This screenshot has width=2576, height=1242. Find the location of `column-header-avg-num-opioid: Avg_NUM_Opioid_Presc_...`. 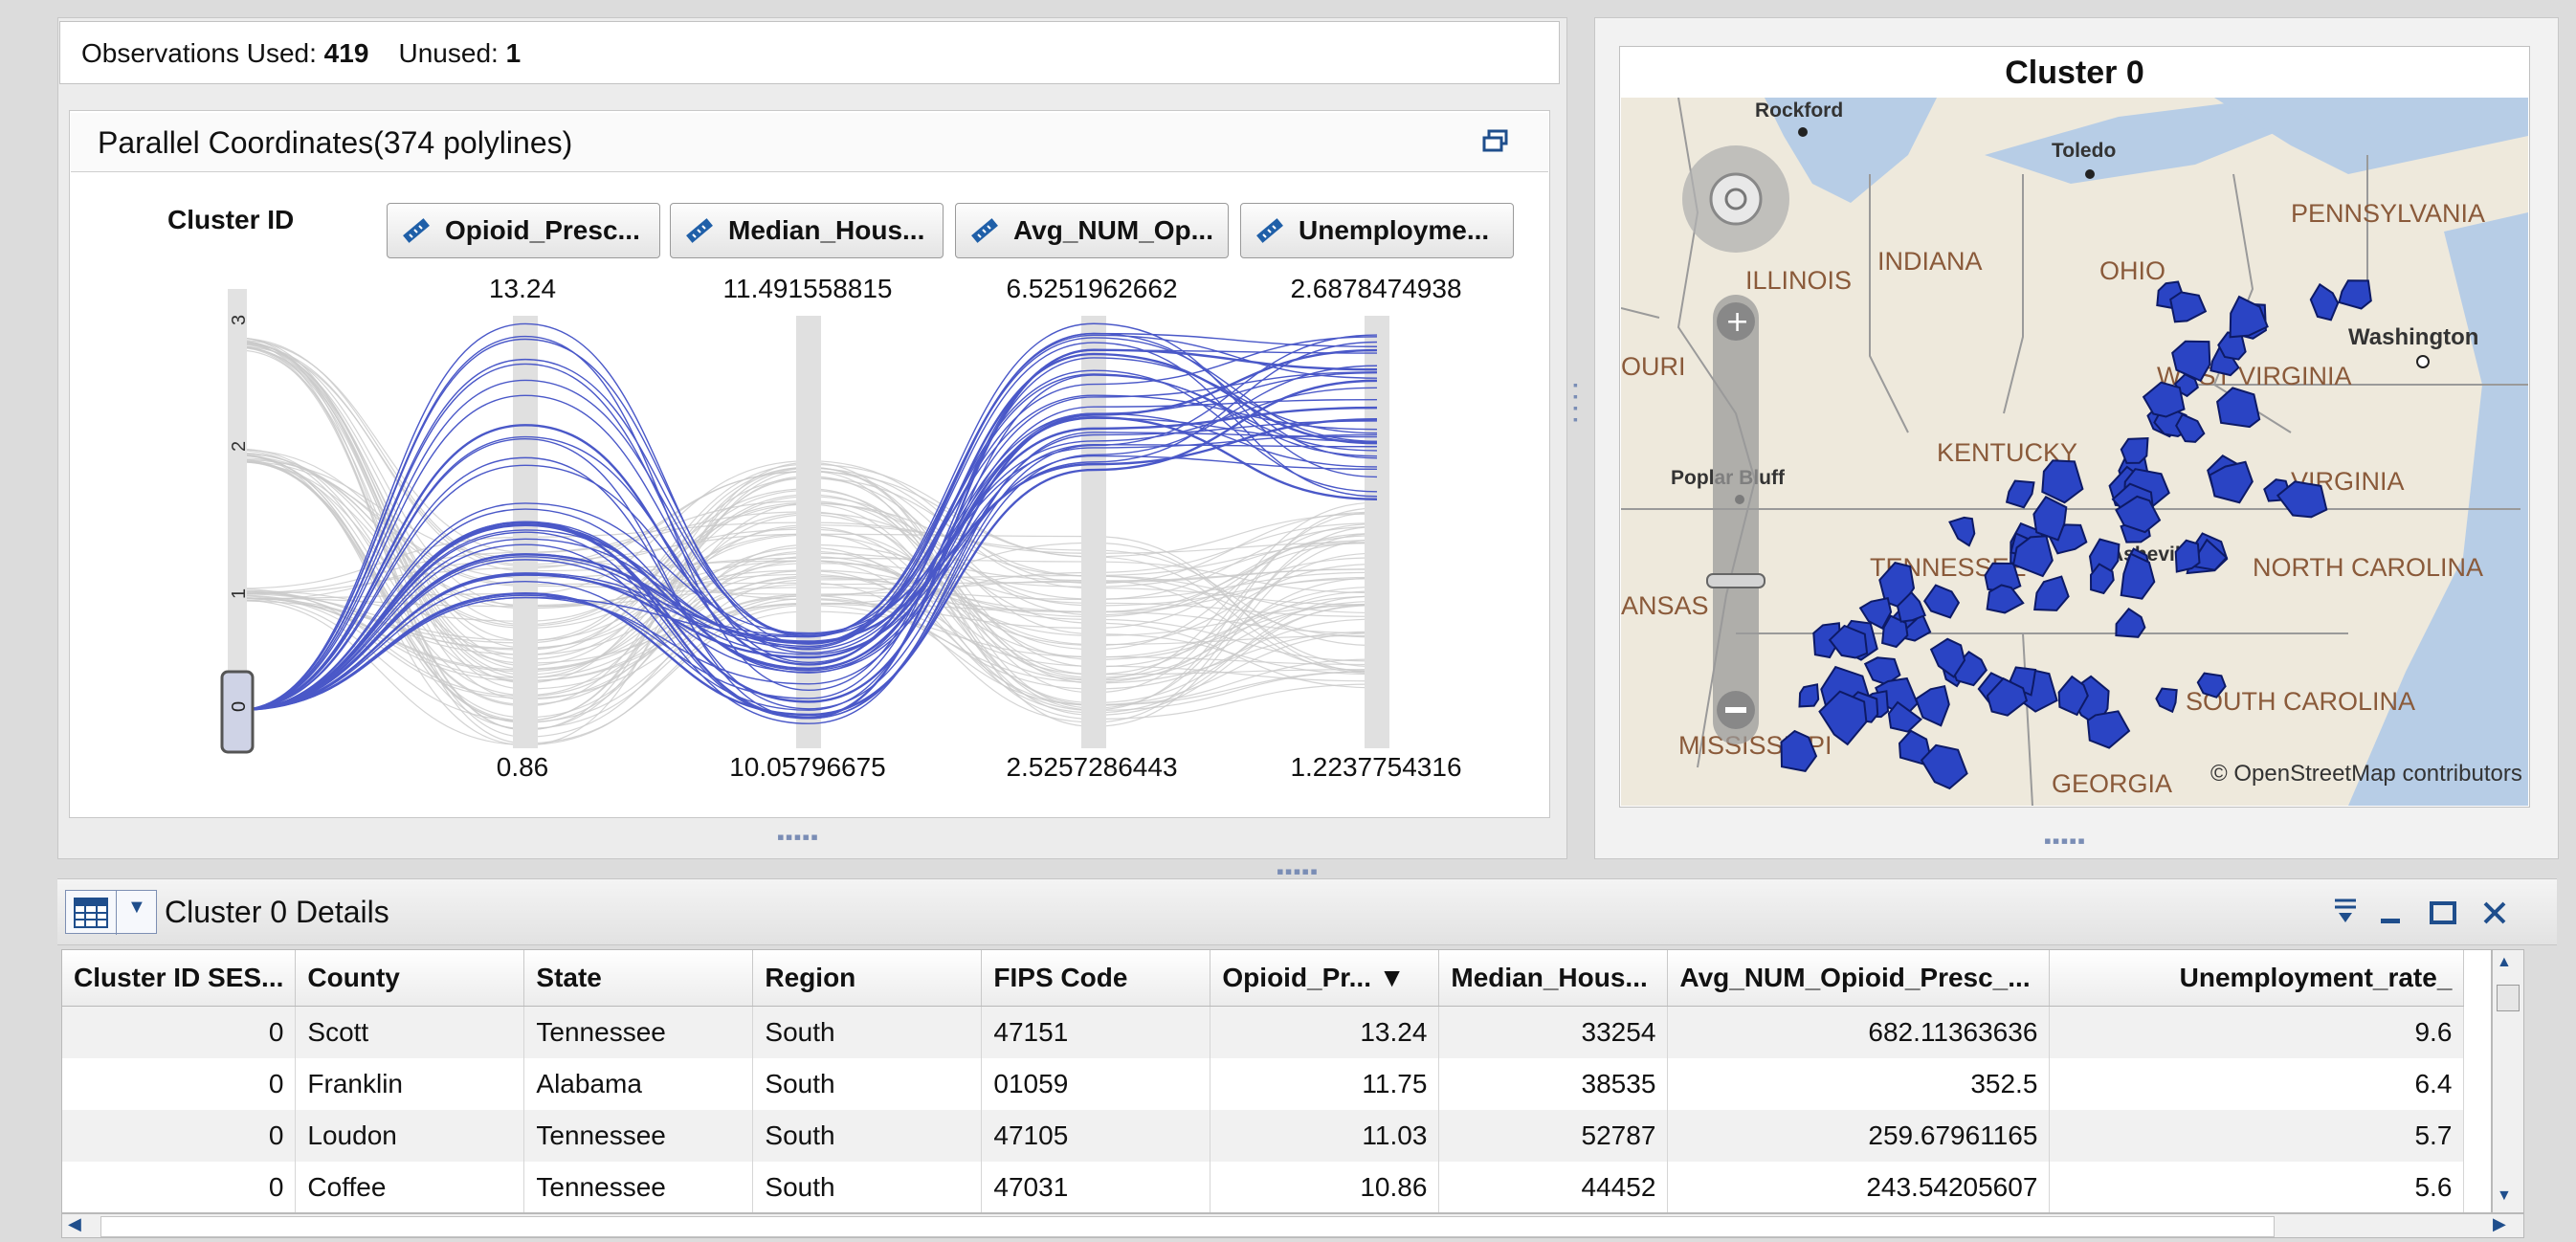

column-header-avg-num-opioid: Avg_NUM_Opioid_Presc_... is located at coordinates (1859, 978).